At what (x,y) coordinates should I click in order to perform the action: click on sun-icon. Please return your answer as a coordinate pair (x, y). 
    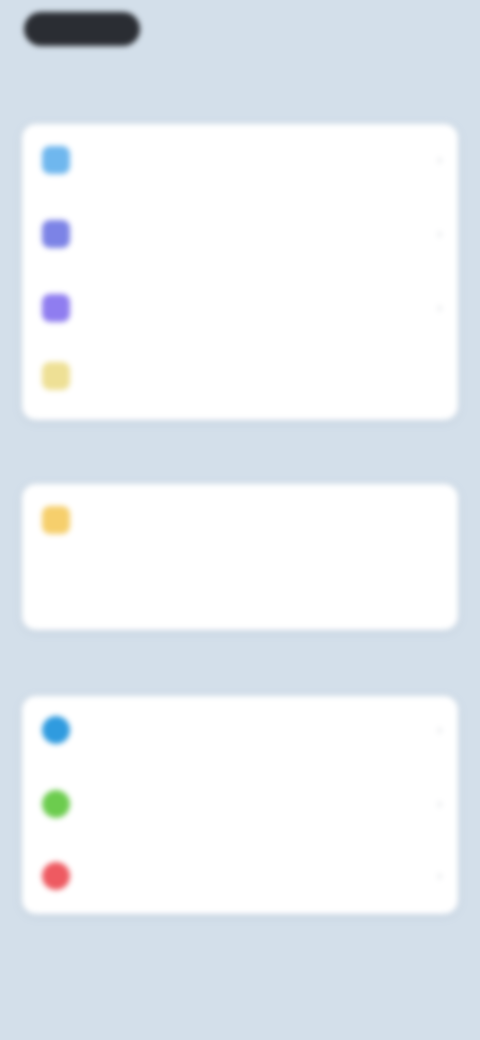
    Looking at the image, I should click on (56, 520).